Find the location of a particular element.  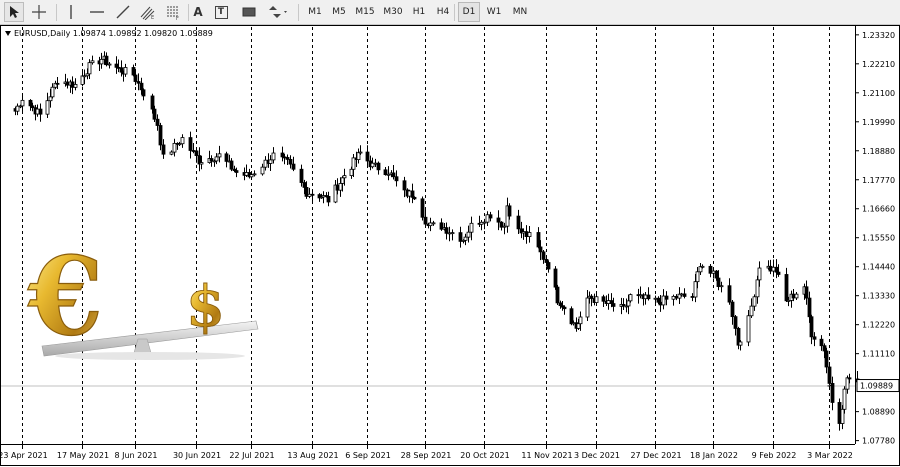

euro-symbol: € is located at coordinates (65, 297).